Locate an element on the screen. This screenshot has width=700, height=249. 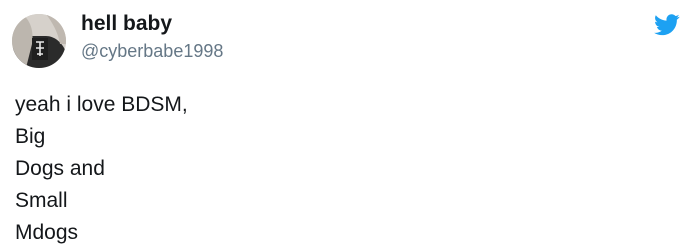
display-name: hell baby is located at coordinates (126, 24).